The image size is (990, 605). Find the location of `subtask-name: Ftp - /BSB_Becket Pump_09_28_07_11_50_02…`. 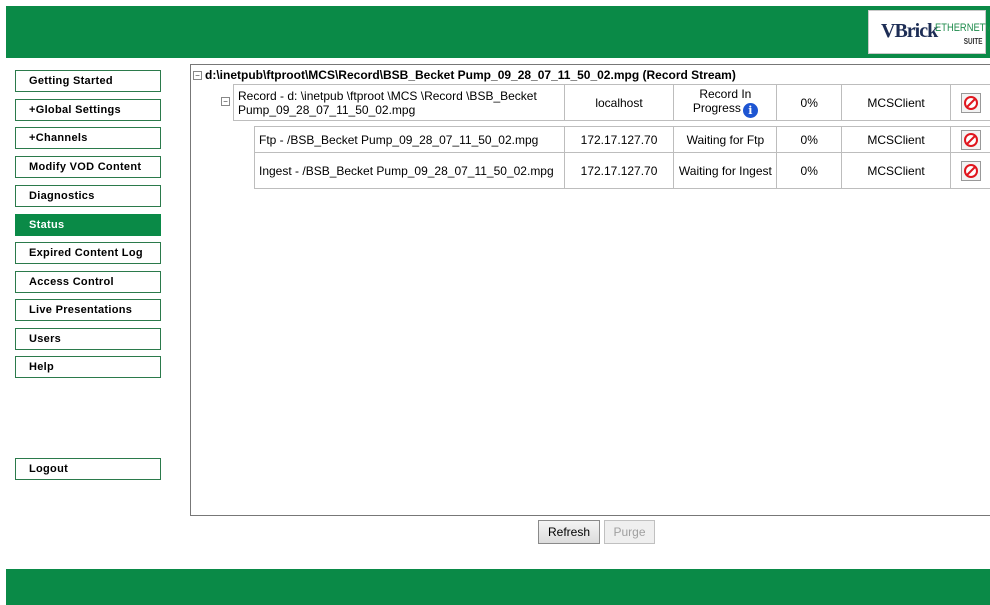

subtask-name: Ftp - /BSB_Becket Pump_09_28_07_11_50_02… is located at coordinates (409, 139).